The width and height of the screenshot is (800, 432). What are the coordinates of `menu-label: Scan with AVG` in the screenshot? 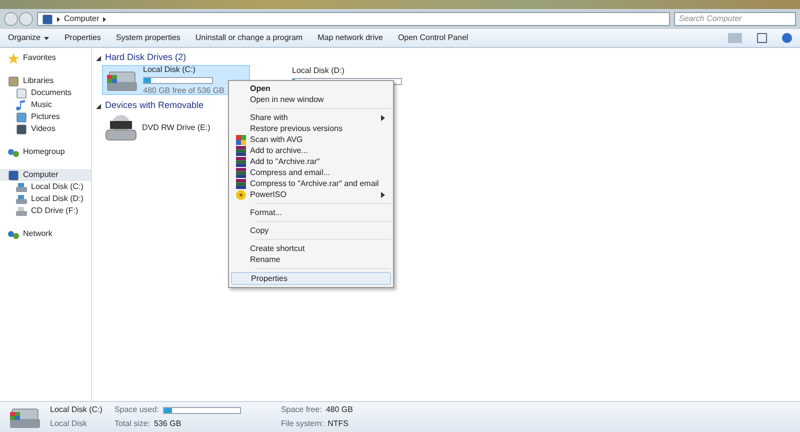 It's located at (277, 140).